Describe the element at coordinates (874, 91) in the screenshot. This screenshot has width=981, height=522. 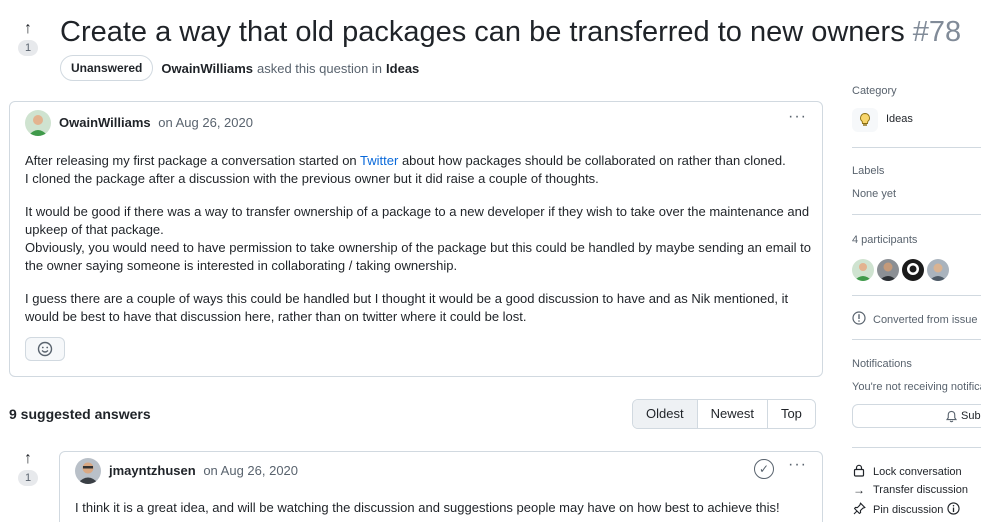
I see `category-label: Category` at that location.